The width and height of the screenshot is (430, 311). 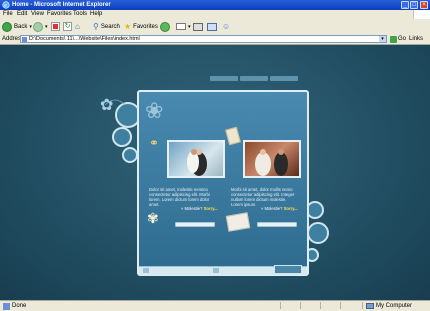 What do you see at coordinates (192, 208) in the screenshot?
I see `more-text-left: » Molestie?` at bounding box center [192, 208].